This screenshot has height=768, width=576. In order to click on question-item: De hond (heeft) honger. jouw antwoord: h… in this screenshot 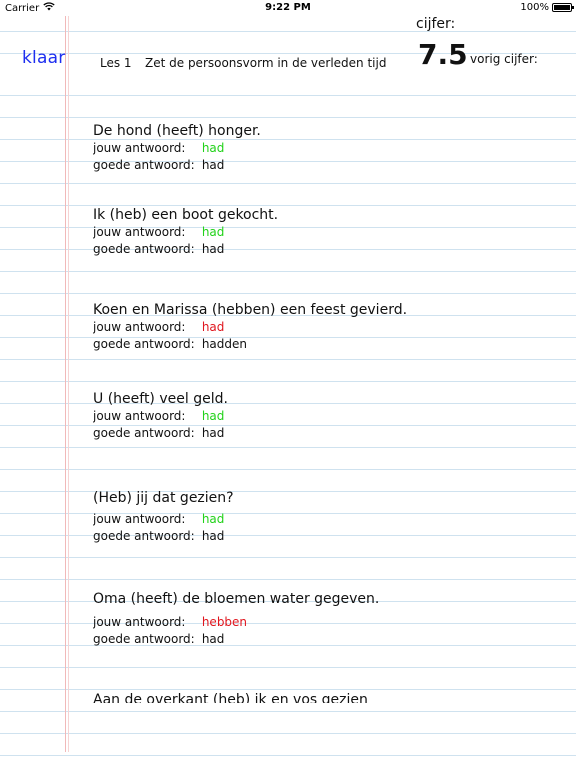, I will do `click(328, 148)`.